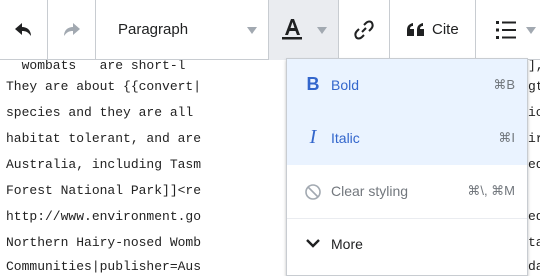  Describe the element at coordinates (104, 190) in the screenshot. I see `editor-line: Forest National Park]]<re` at that location.